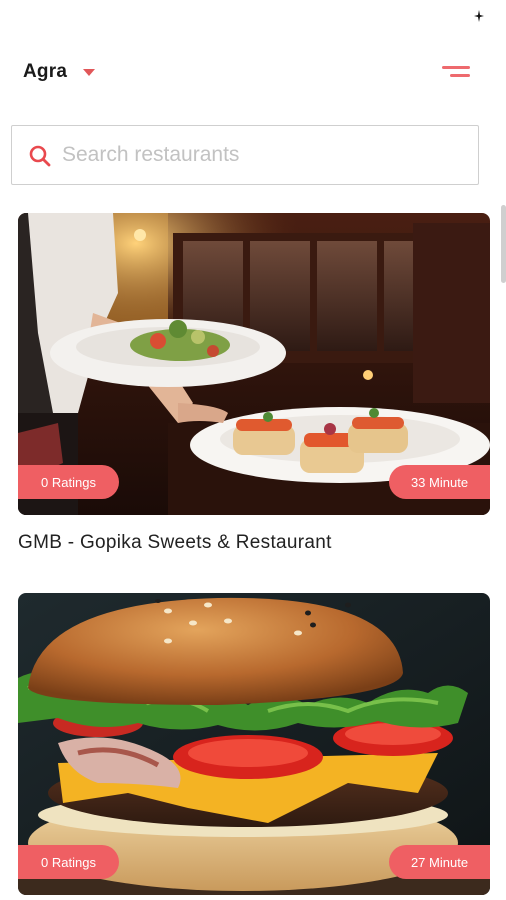  I want to click on menu-icon, so click(456, 73).